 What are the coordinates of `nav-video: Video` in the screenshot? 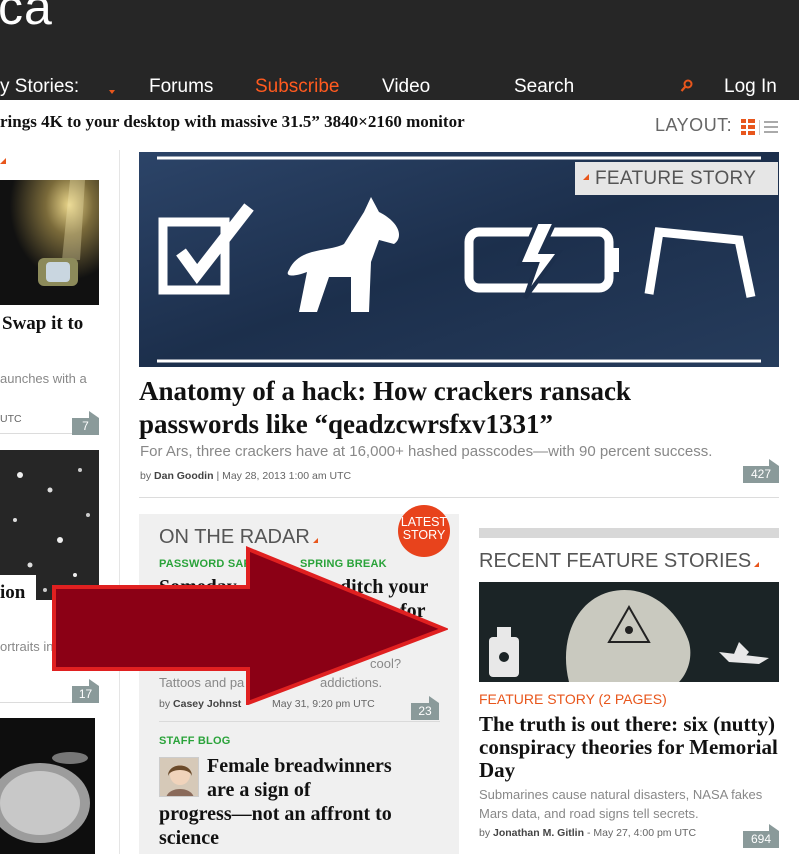 It's located at (406, 87).